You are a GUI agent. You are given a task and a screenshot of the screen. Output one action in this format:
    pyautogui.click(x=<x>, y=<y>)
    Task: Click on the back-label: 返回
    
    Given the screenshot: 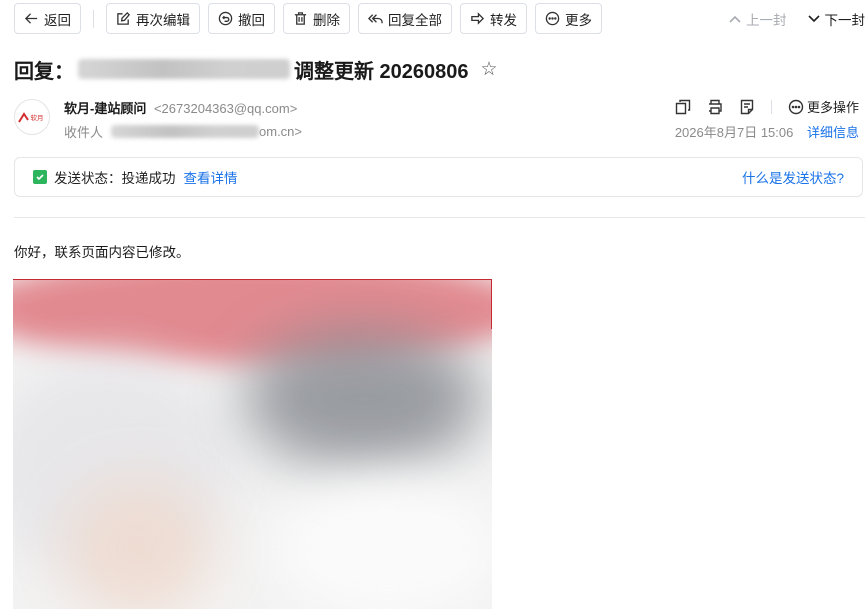 What is the action you would take?
    pyautogui.click(x=57, y=20)
    